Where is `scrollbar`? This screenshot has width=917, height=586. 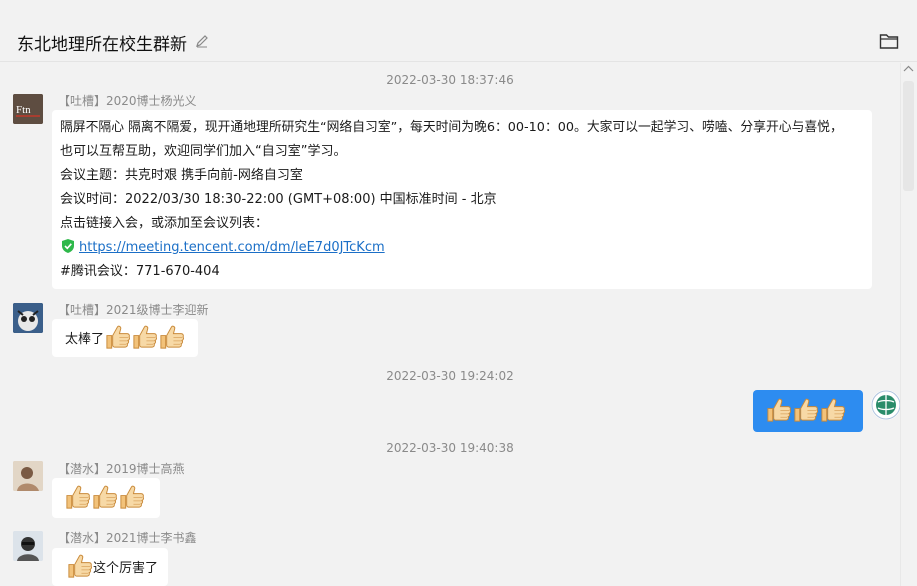 scrollbar is located at coordinates (908, 324).